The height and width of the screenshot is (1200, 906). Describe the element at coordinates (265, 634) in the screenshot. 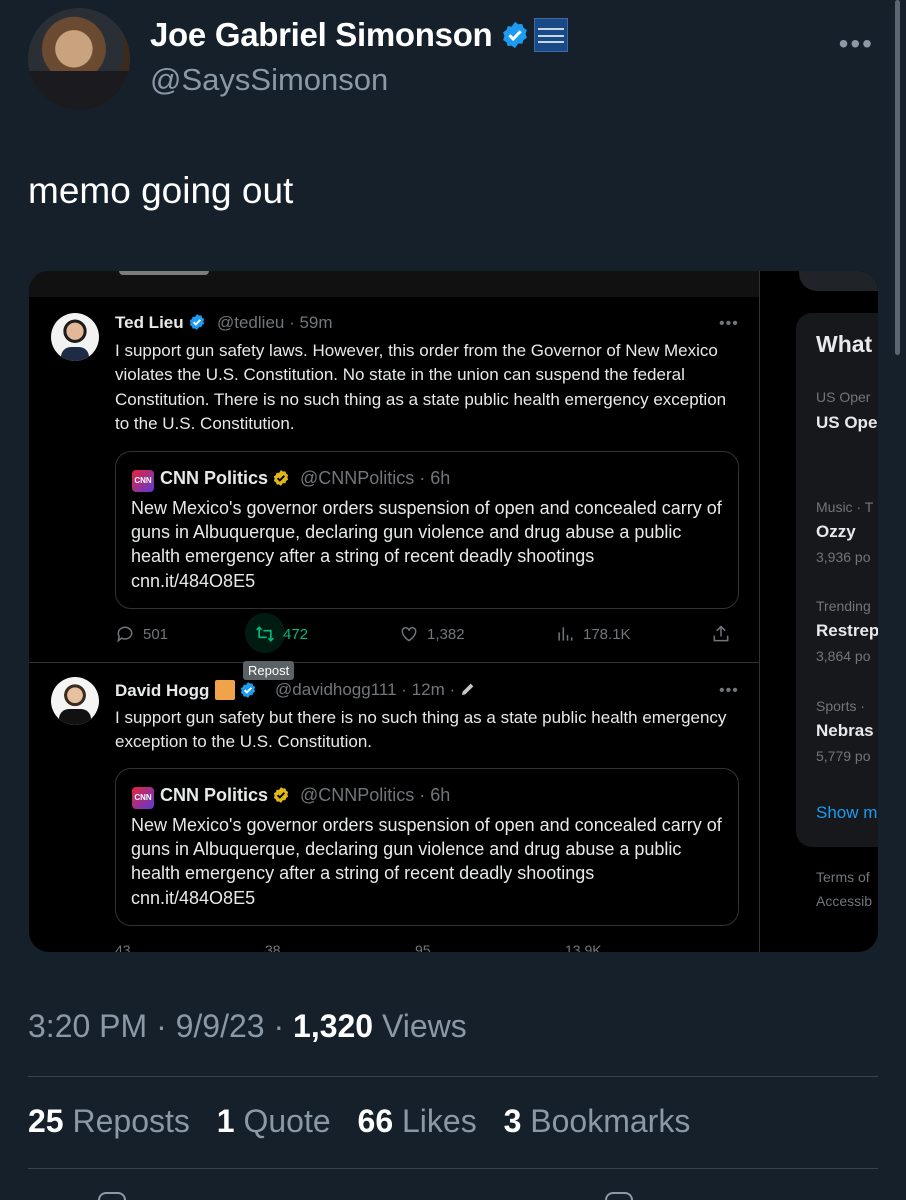

I see `repost-icon` at that location.